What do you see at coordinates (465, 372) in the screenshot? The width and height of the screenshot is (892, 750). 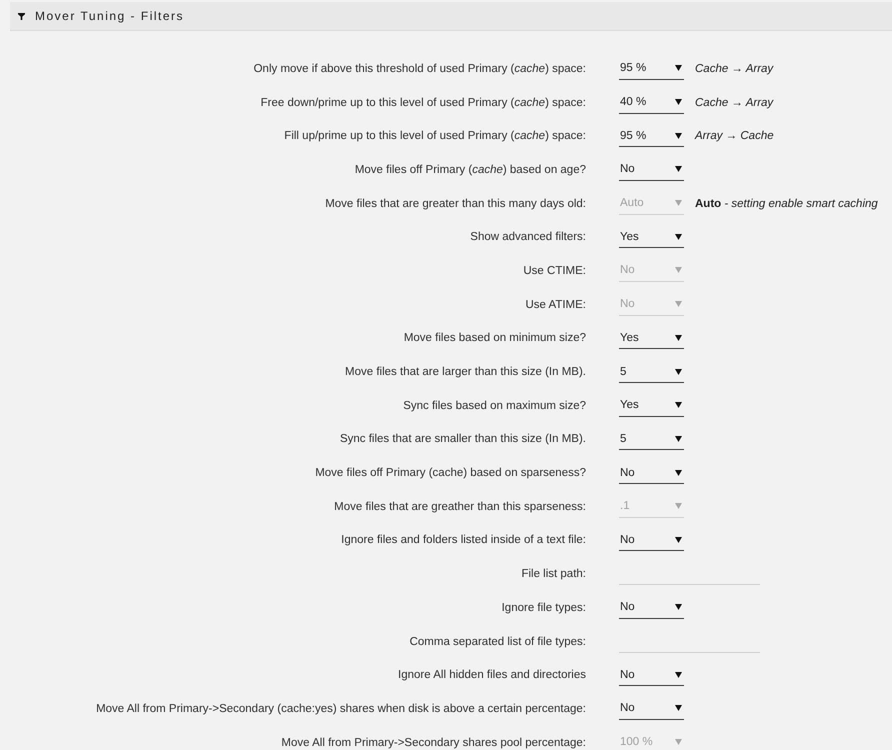 I see `setting-label: Move files that are larger than this size (In MB).` at bounding box center [465, 372].